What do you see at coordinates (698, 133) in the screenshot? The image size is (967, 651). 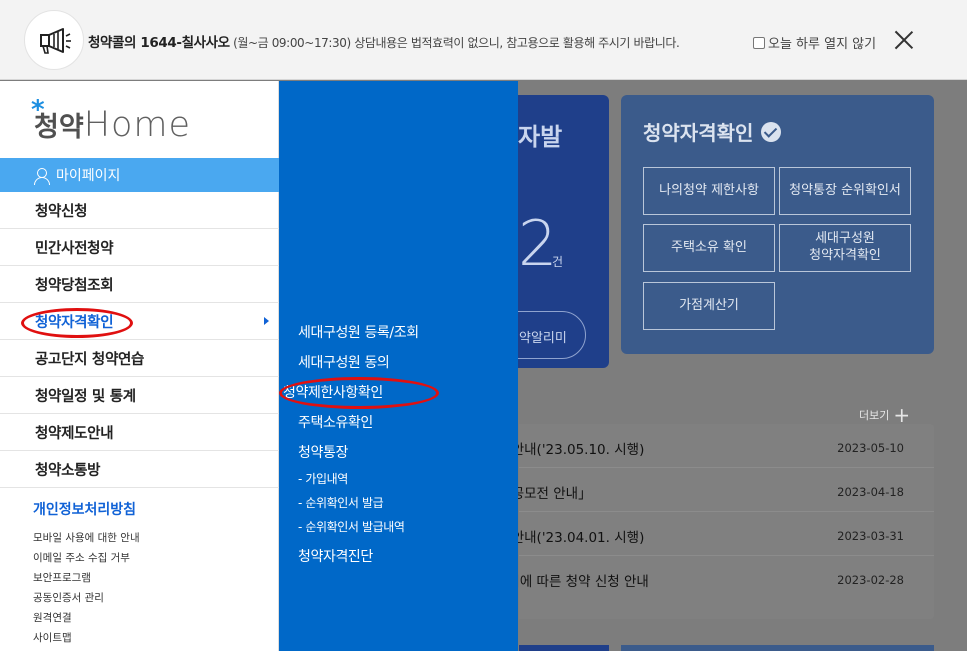 I see `eligibility-title-text: 청약자격확인` at bounding box center [698, 133].